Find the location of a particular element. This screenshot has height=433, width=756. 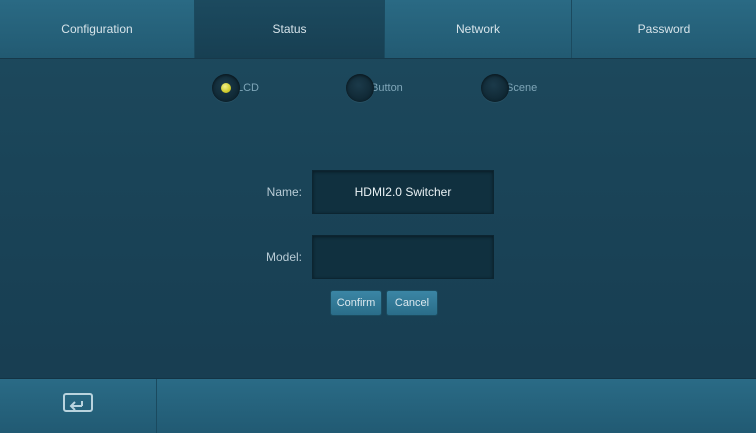

tab-configuration: Configuration is located at coordinates (97, 29).